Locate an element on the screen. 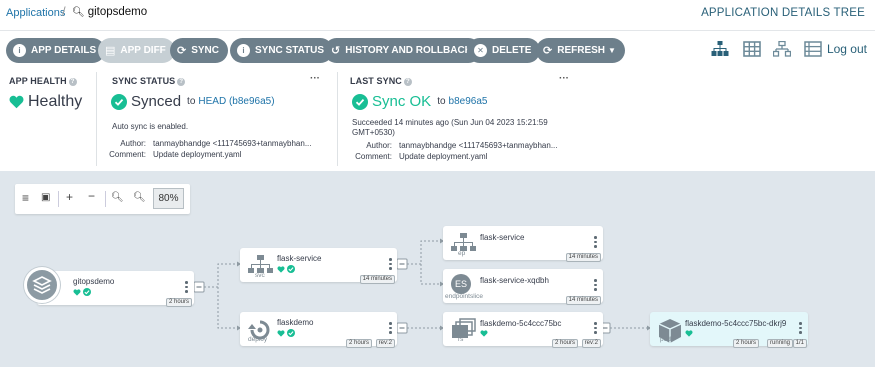  node-kind: svc is located at coordinates (260, 275).